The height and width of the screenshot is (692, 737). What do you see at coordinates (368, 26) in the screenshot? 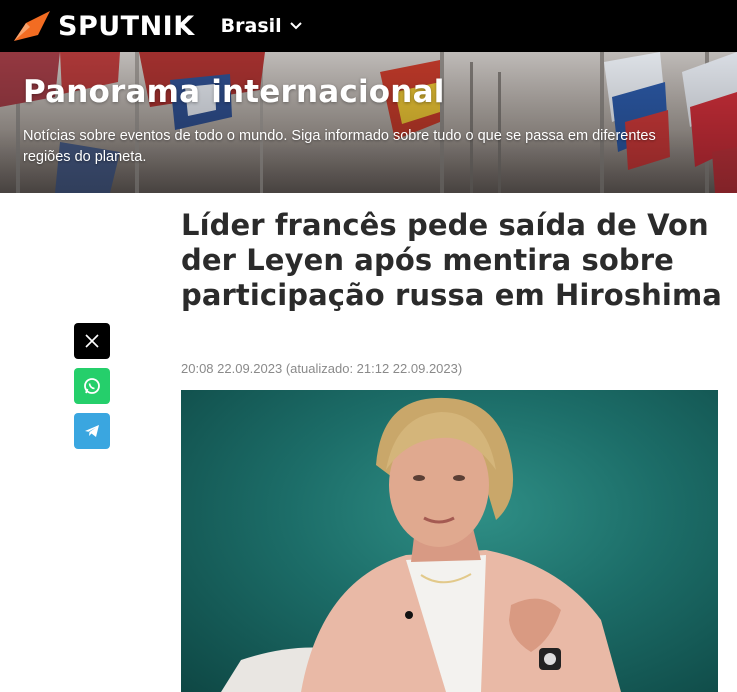
I see `top-navbar: SPUTNIK Brasil` at bounding box center [368, 26].